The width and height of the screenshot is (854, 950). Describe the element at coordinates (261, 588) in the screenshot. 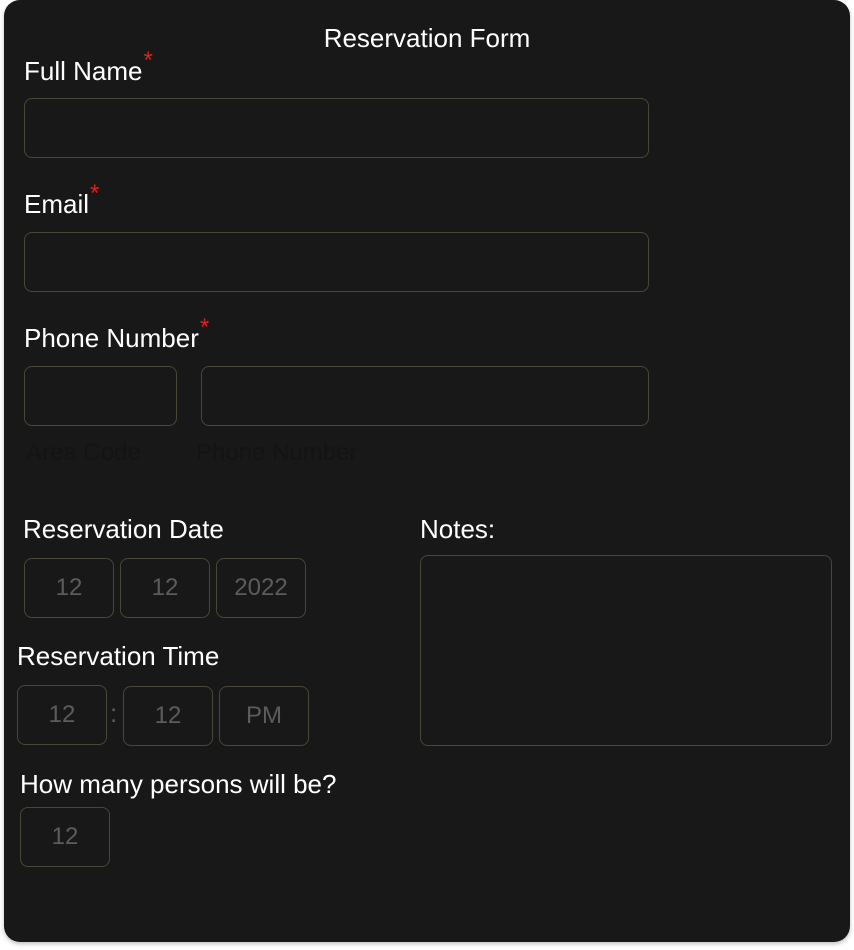

I see `date-year-input` at that location.